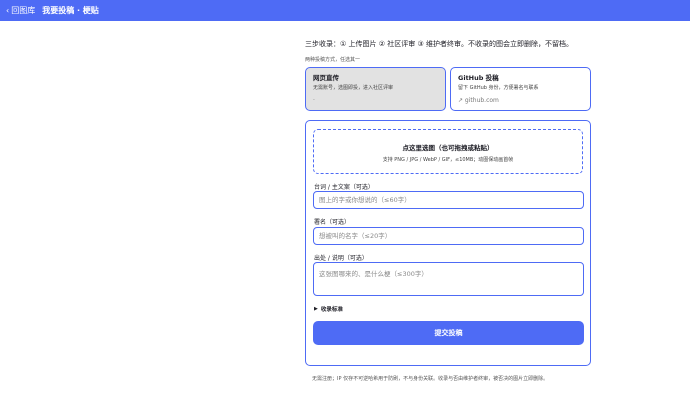 This screenshot has height=413, width=690. I want to click on method-web-extra: ·, so click(314, 100).